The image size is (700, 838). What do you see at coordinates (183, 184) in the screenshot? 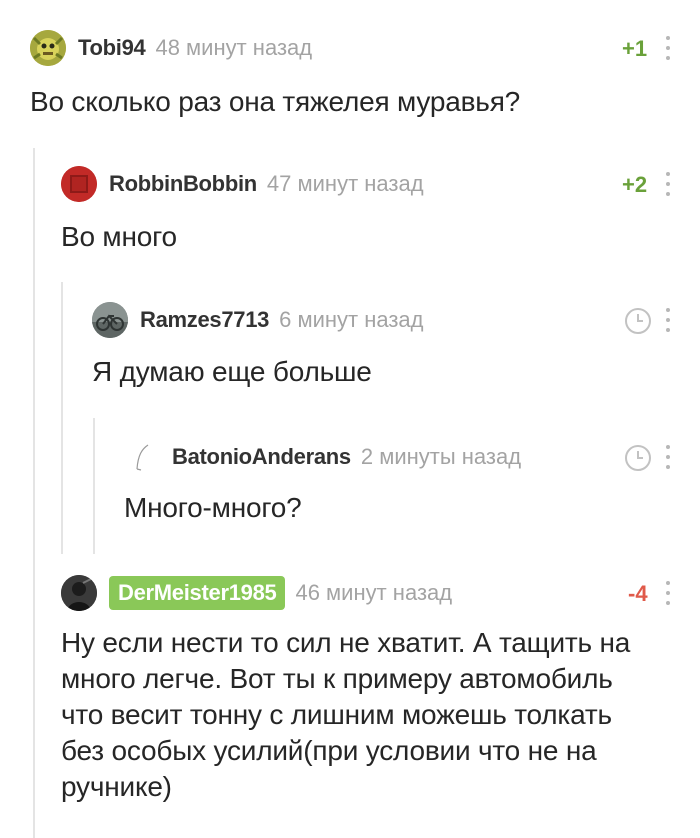
I see `username: RobbinBobbin` at bounding box center [183, 184].